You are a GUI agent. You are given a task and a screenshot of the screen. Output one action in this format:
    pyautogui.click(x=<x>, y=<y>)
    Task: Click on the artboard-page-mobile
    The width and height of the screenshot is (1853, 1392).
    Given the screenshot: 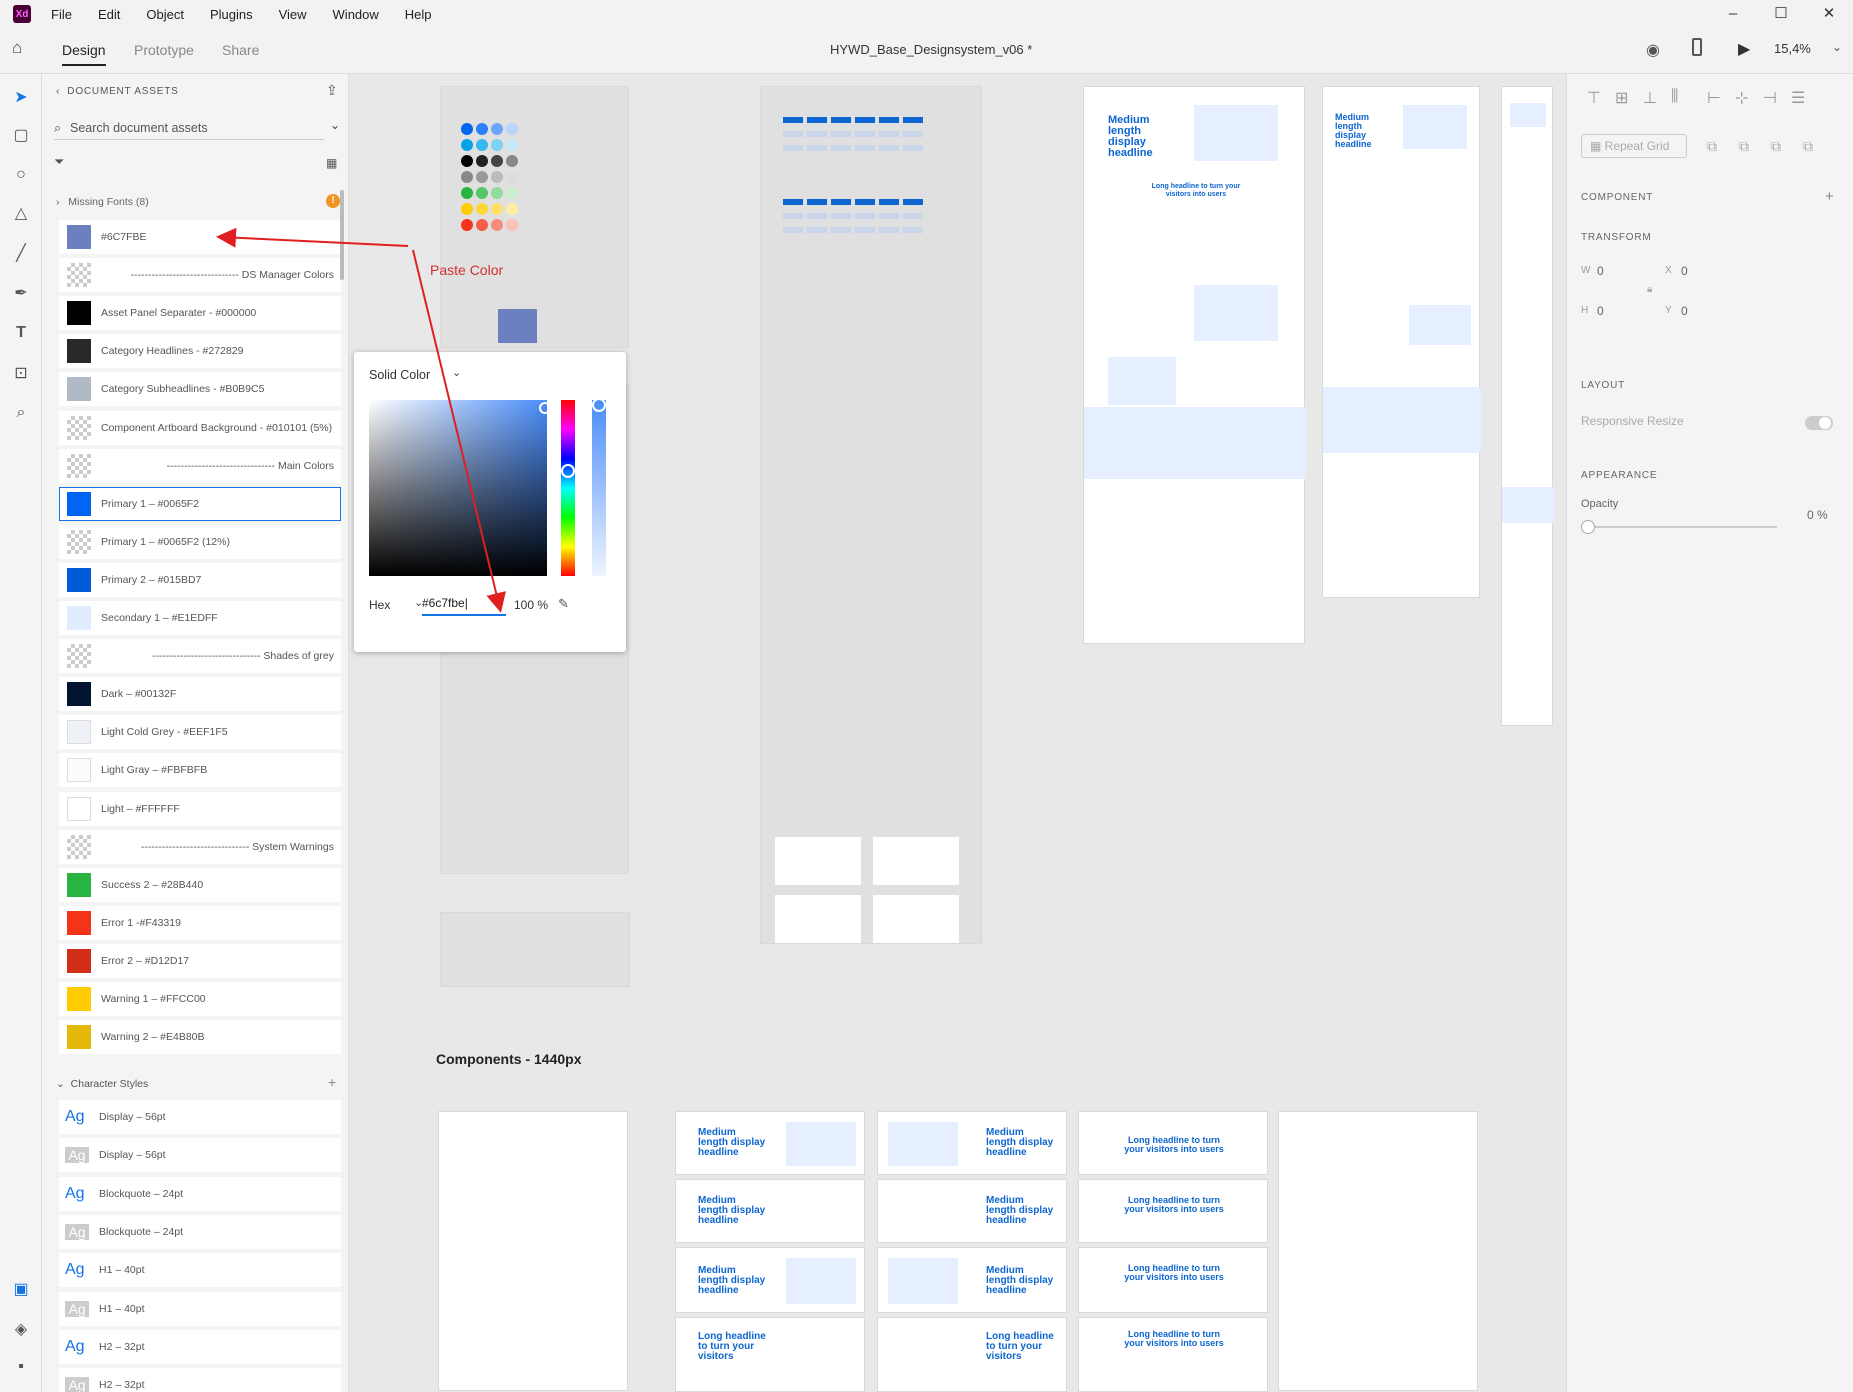 What is the action you would take?
    pyautogui.click(x=1527, y=406)
    